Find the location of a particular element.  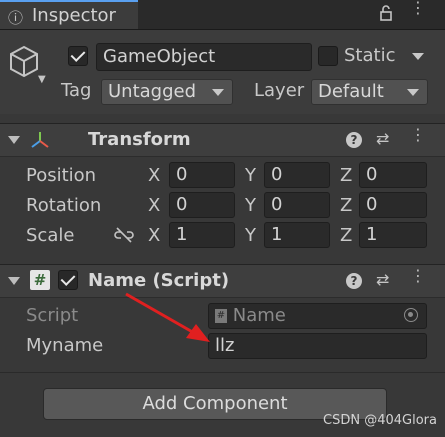

divider is located at coordinates (222, 372).